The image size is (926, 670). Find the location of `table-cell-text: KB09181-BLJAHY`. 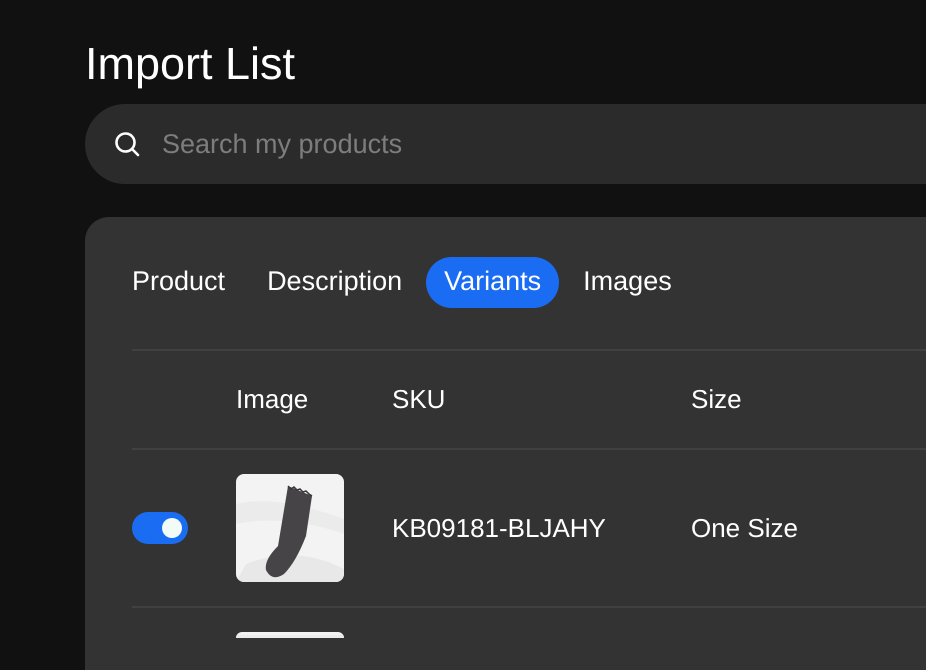

table-cell-text: KB09181-BLJAHY is located at coordinates (499, 528).